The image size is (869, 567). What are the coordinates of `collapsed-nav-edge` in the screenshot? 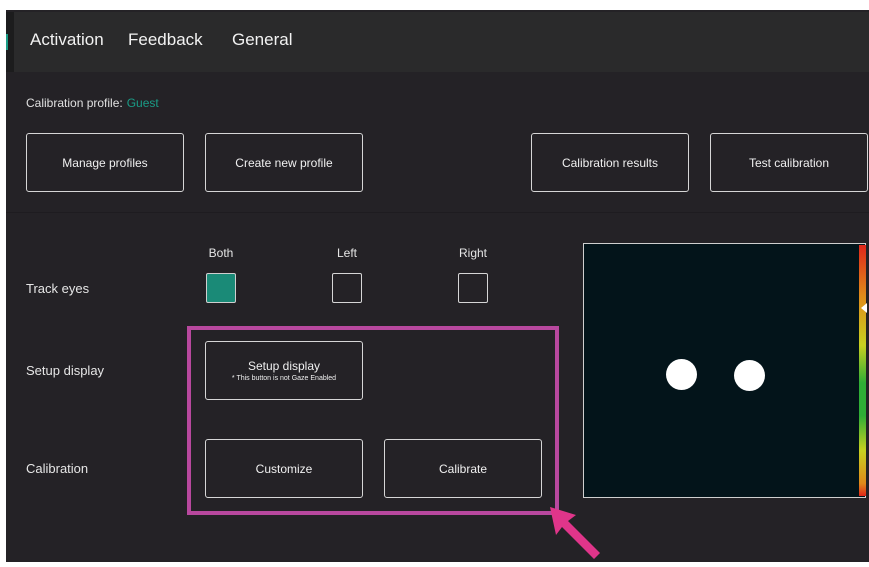 It's located at (10, 42).